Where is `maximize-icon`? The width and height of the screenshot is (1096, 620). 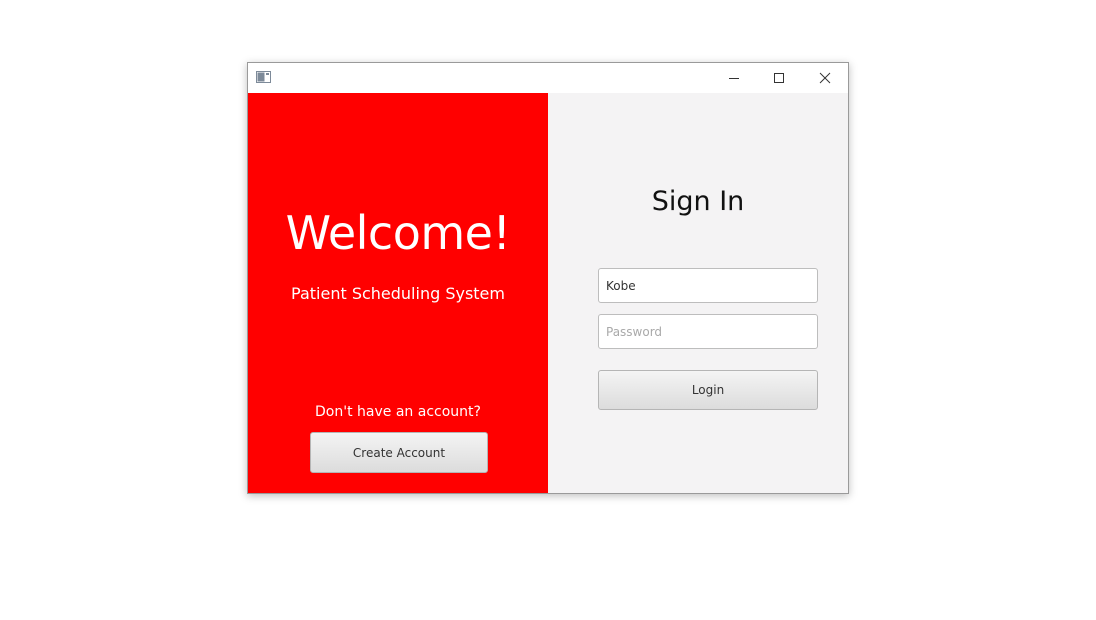 maximize-icon is located at coordinates (779, 78).